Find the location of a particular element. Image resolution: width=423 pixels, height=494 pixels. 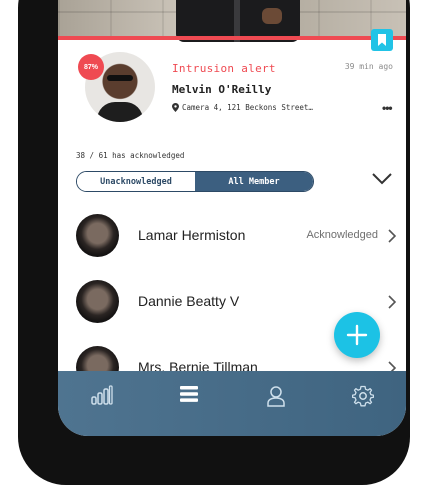

add-button is located at coordinates (357, 335).